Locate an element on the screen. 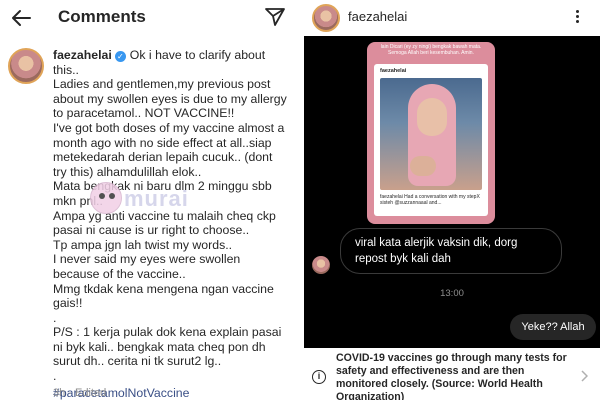  shared-post-photo is located at coordinates (431, 134).